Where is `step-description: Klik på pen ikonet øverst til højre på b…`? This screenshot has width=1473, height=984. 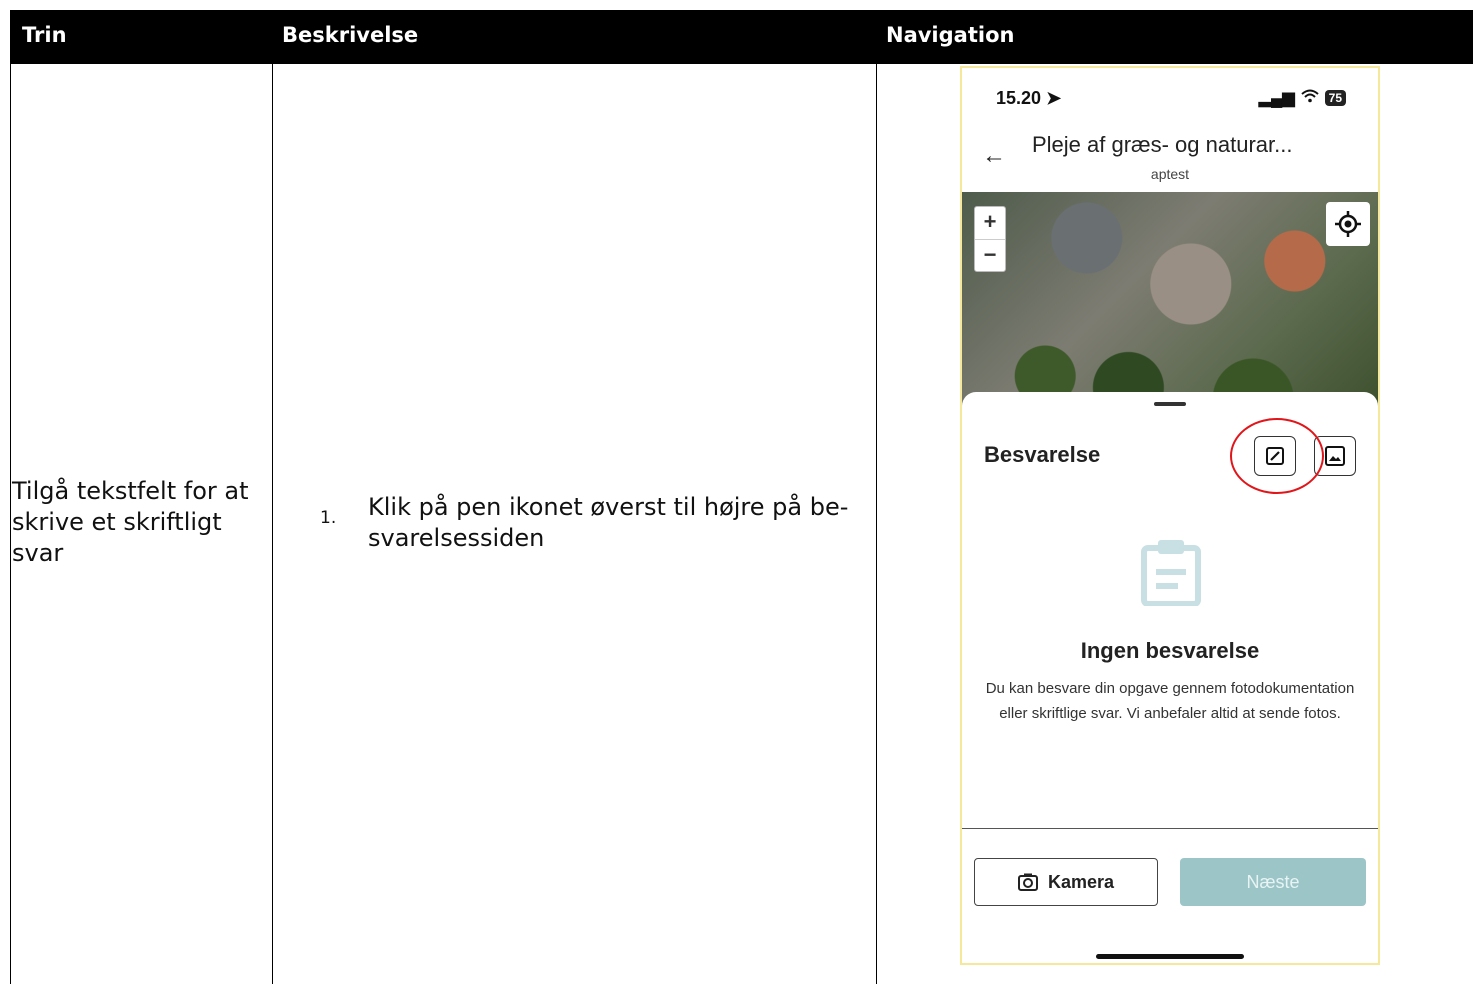 step-description: Klik på pen ikonet øverst til højre på b… is located at coordinates (608, 522).